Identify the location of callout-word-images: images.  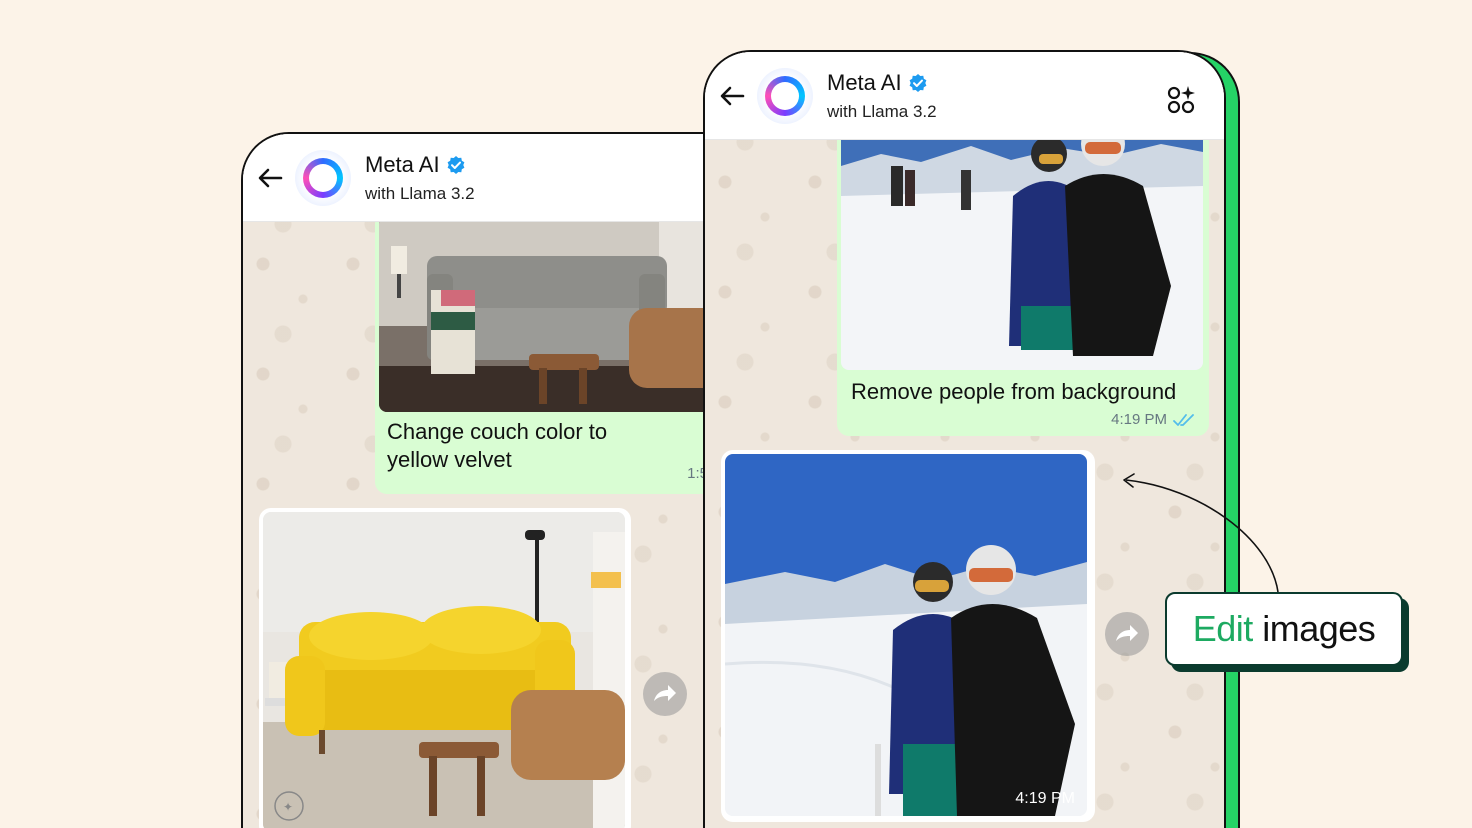
(1319, 628).